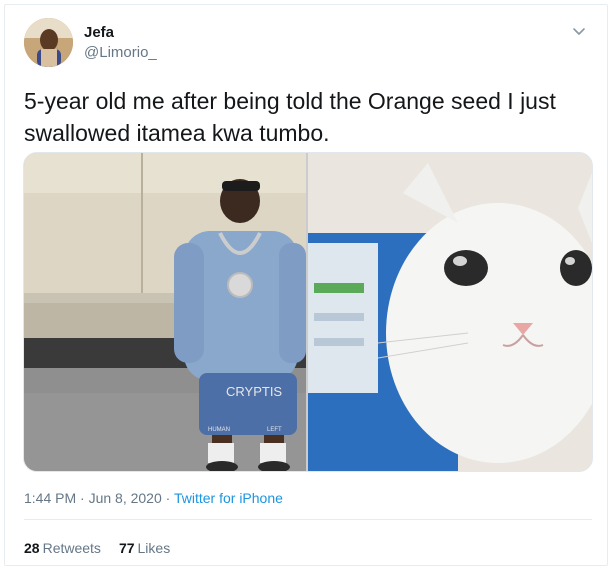 This screenshot has height=569, width=613. Describe the element at coordinates (254, 391) in the screenshot. I see `shorts-text: CRYPTIS` at that location.